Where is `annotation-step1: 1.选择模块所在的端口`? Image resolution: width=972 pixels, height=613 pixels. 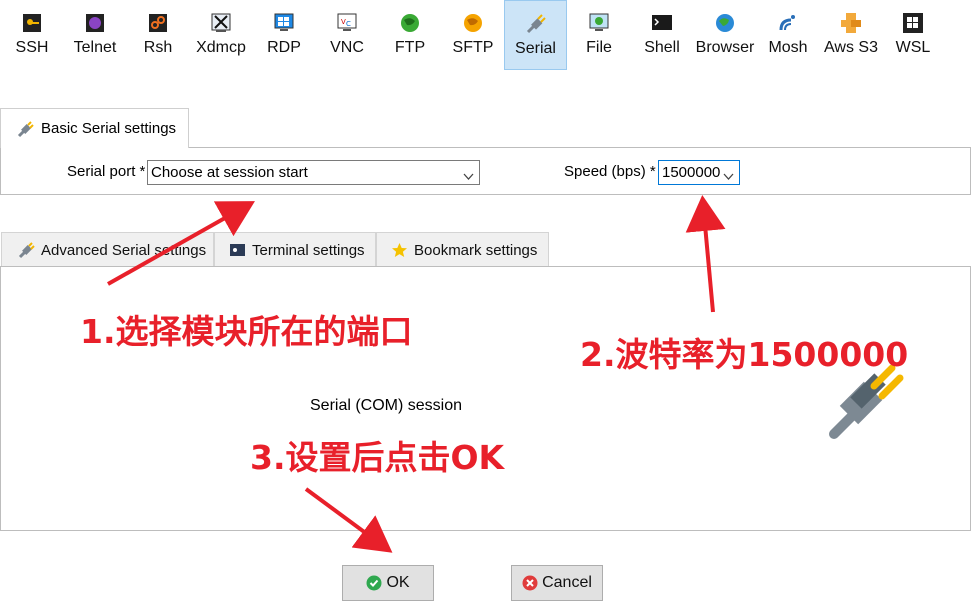 annotation-step1: 1.选择模块所在的端口 is located at coordinates (246, 331).